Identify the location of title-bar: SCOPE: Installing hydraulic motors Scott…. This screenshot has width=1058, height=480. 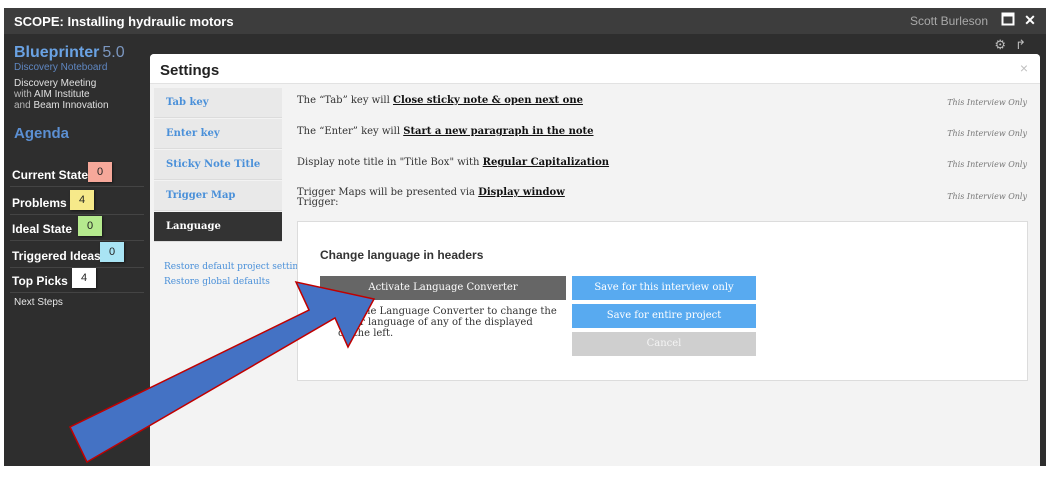
(525, 21).